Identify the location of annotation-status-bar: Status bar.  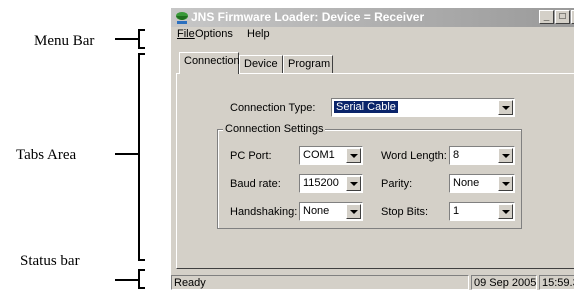
(50, 261).